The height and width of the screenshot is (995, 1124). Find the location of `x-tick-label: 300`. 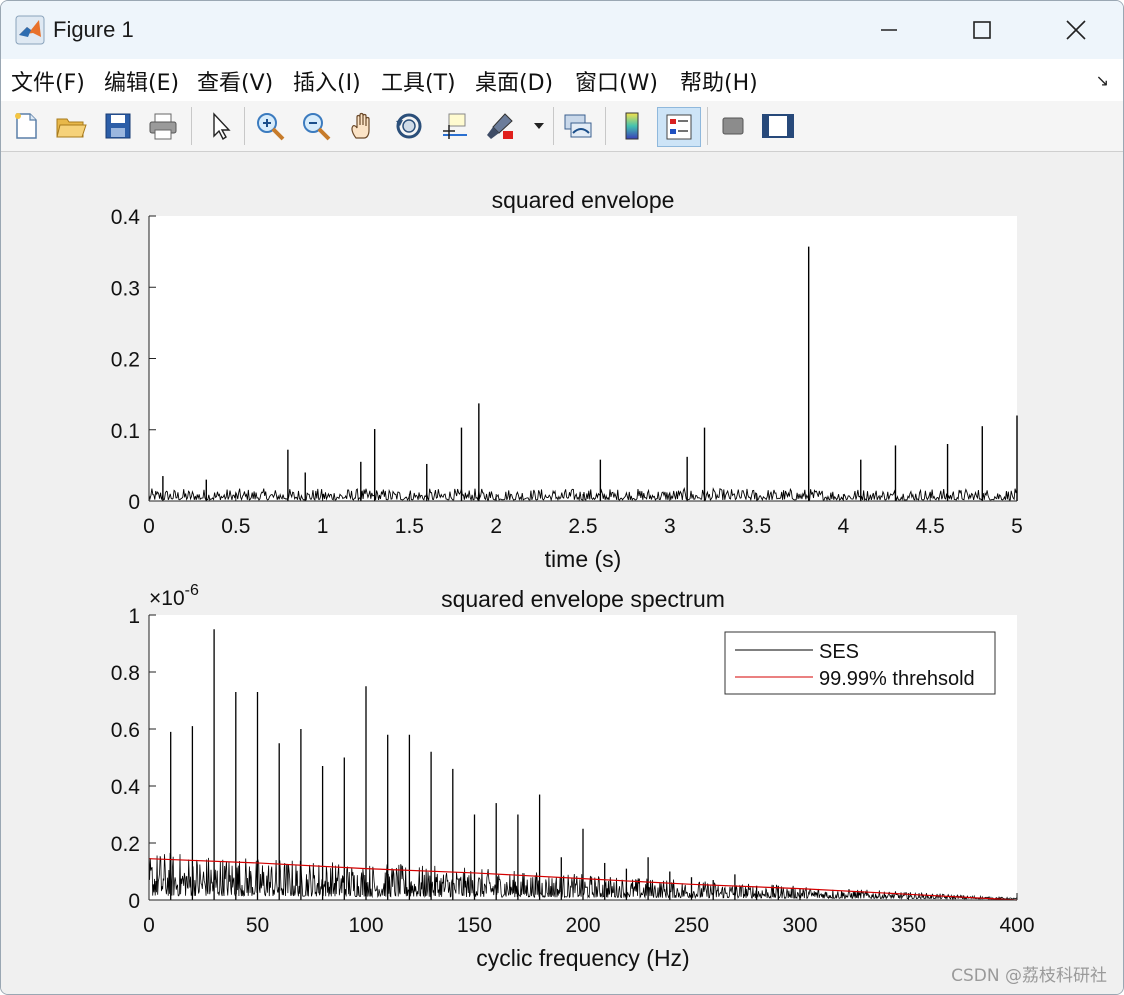

x-tick-label: 300 is located at coordinates (799, 925).